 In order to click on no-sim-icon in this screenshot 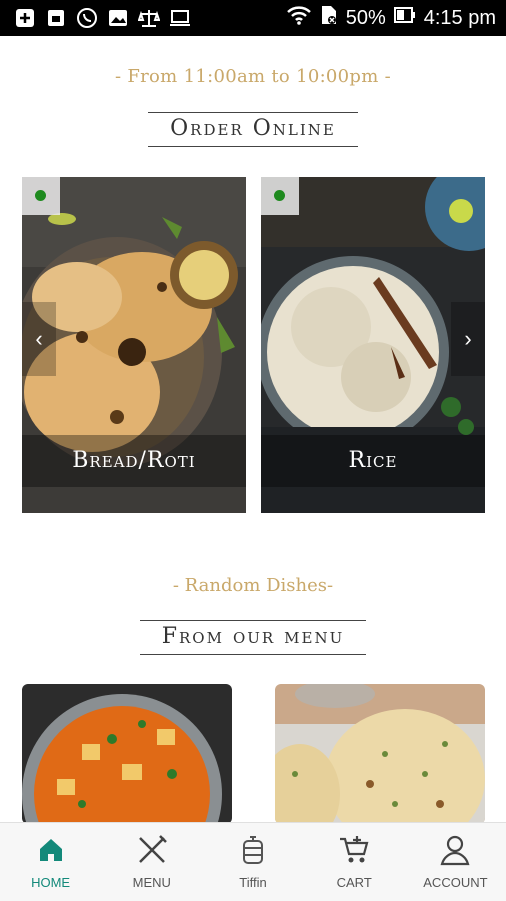, I will do `click(329, 18)`.